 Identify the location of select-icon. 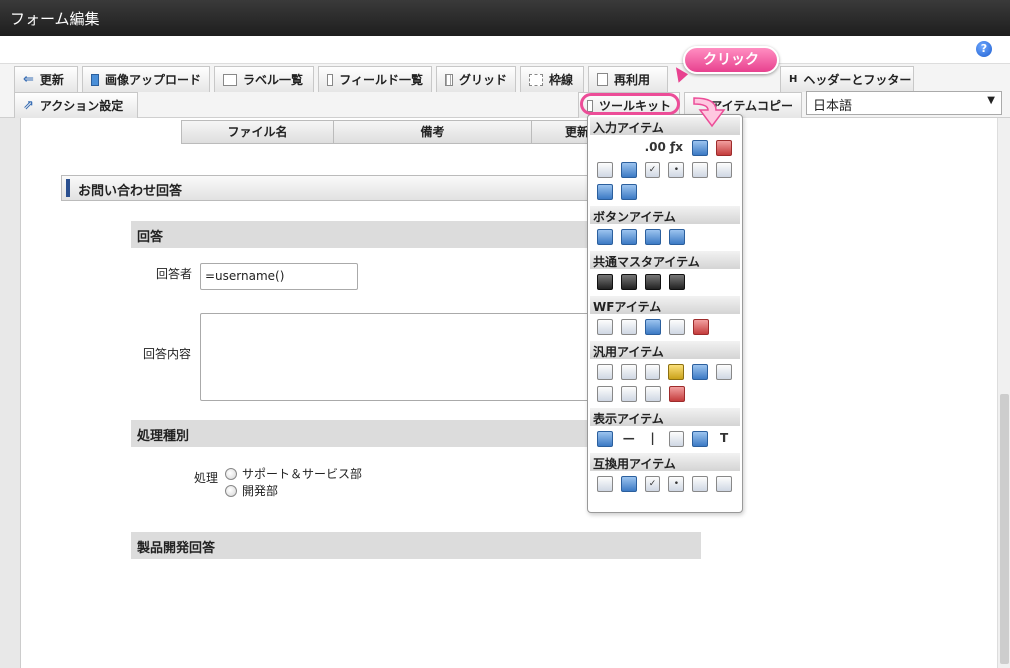
(605, 170).